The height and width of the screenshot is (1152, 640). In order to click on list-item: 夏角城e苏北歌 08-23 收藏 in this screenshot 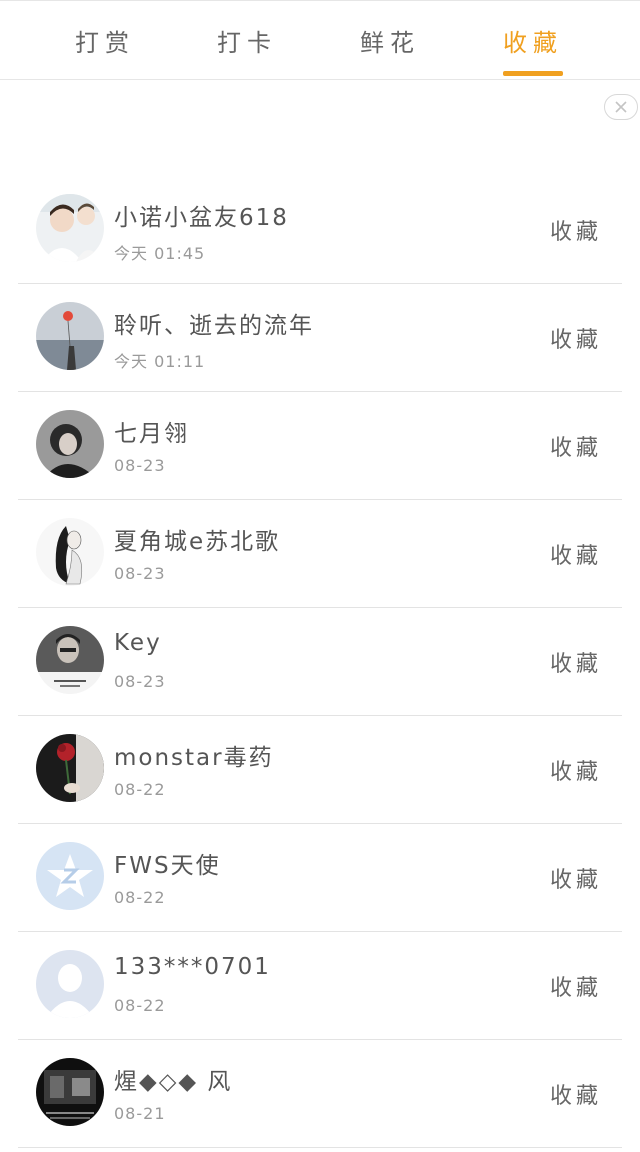, I will do `click(320, 554)`.